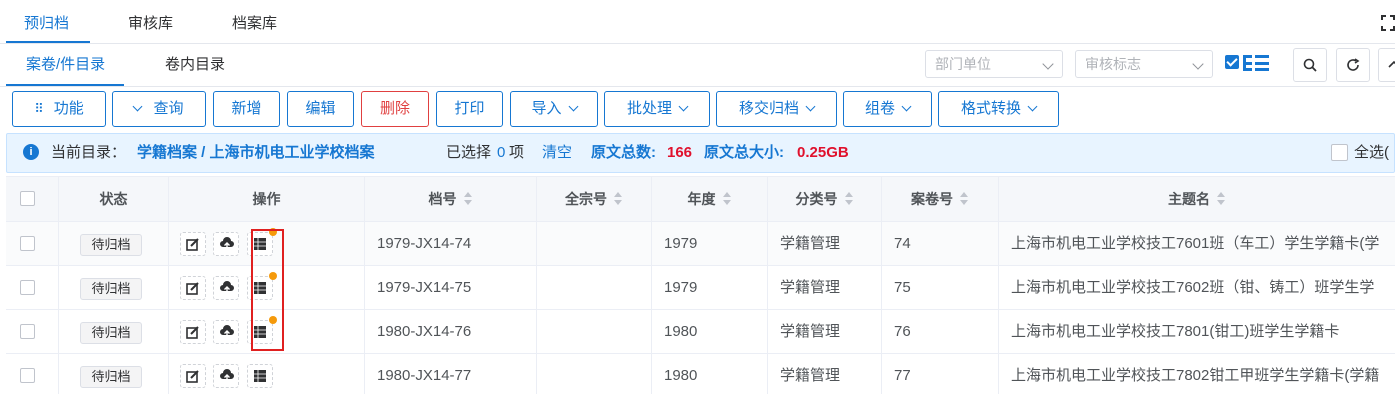 This screenshot has width=1395, height=394. Describe the element at coordinates (469, 109) in the screenshot. I see `print-button: 打印` at that location.